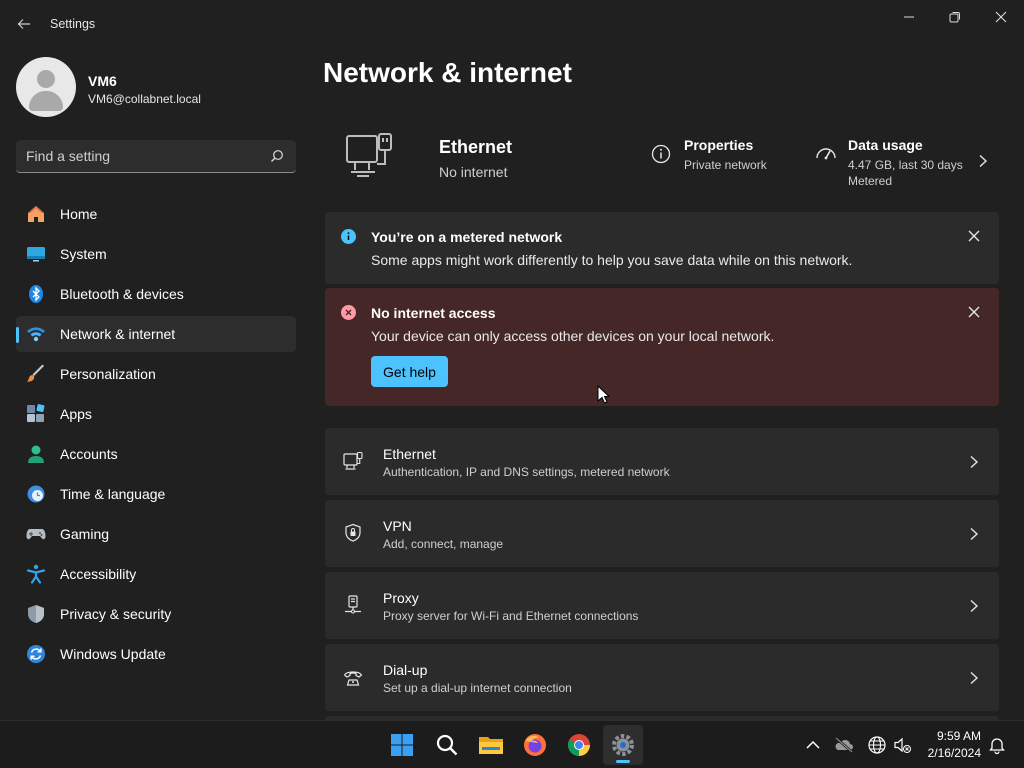  Describe the element at coordinates (98, 574) in the screenshot. I see `sidebar-item-label: Accessibility` at that location.